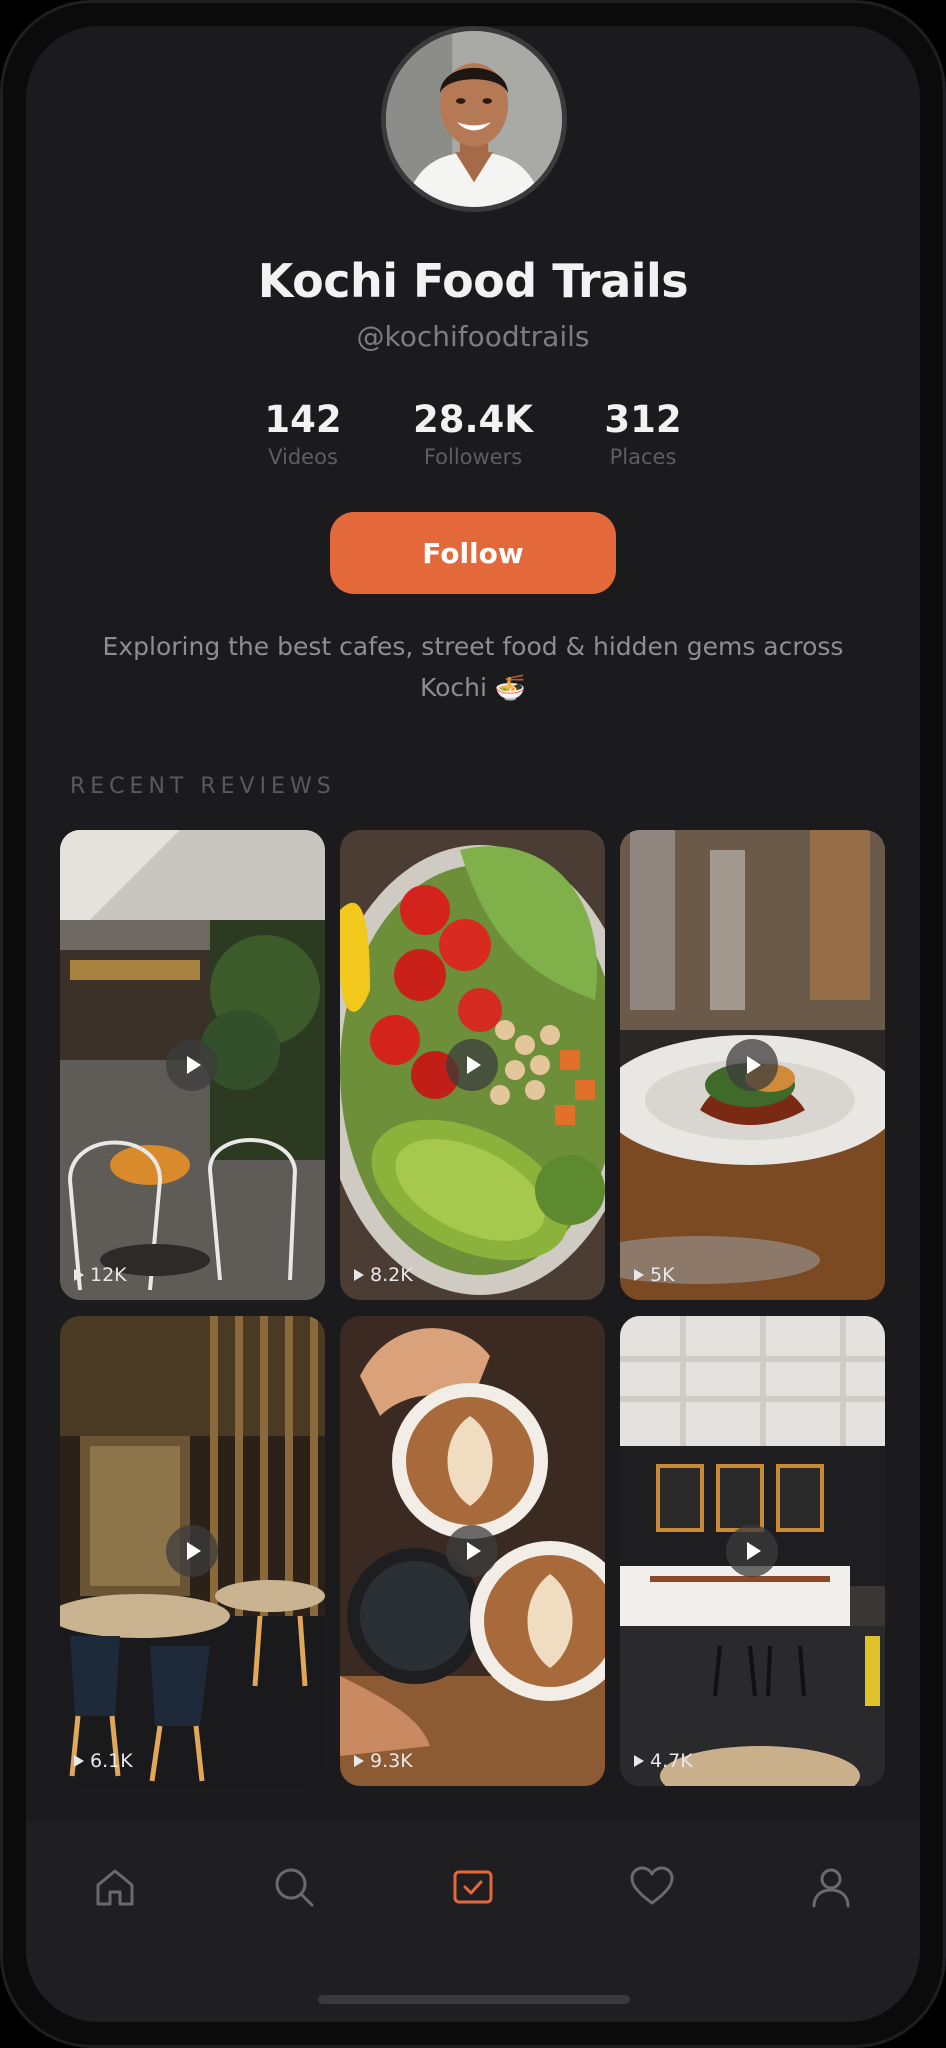  I want to click on checkbox-icon, so click(473, 1887).